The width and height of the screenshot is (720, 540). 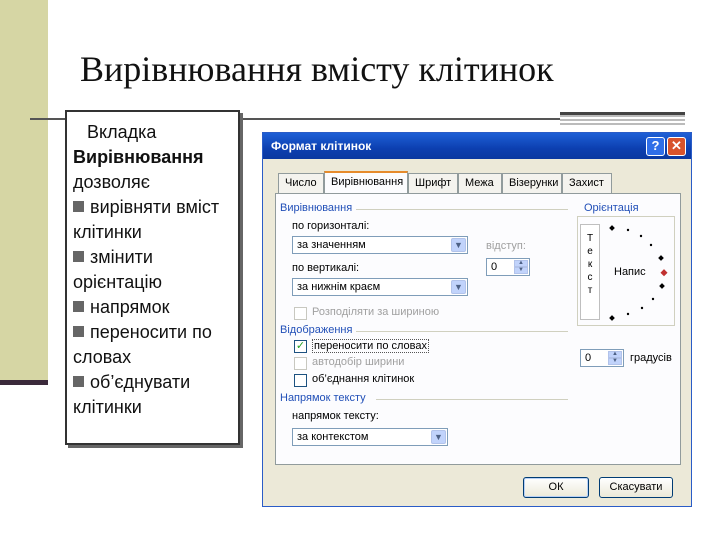 What do you see at coordinates (24, 192) in the screenshot?
I see `left-decor-strip` at bounding box center [24, 192].